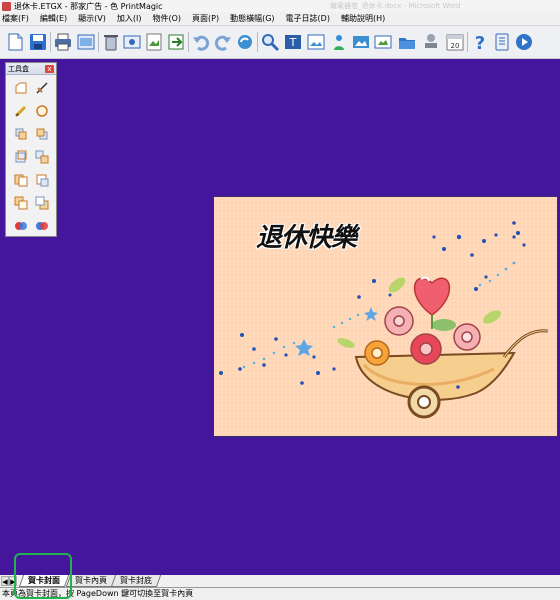 This screenshot has width=560, height=600. What do you see at coordinates (38, 42) in the screenshot?
I see `save-icon` at bounding box center [38, 42].